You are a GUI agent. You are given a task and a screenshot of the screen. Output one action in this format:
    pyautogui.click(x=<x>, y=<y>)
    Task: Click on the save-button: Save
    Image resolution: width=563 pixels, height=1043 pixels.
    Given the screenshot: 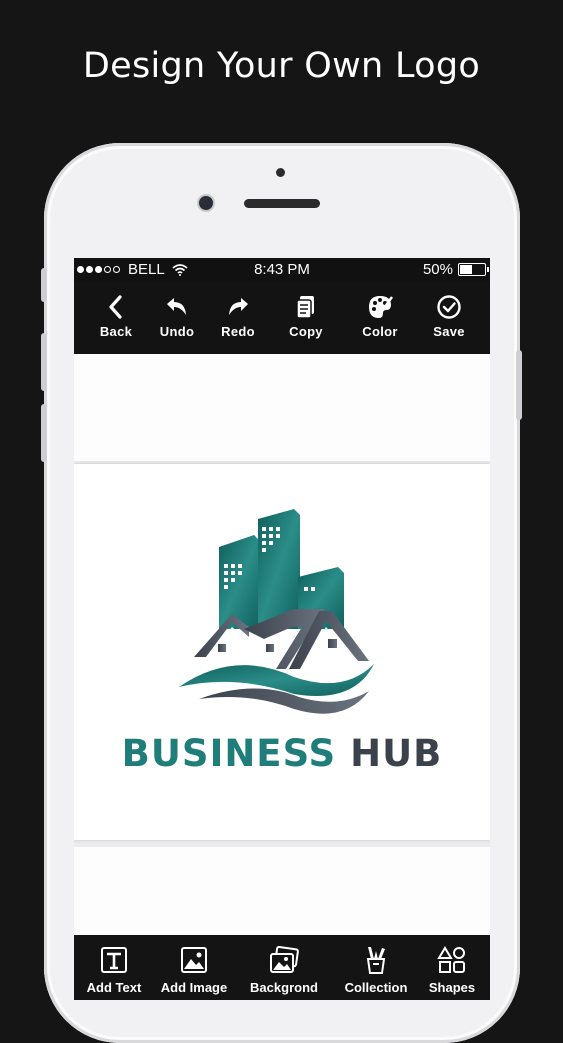 What is the action you would take?
    pyautogui.click(x=449, y=318)
    